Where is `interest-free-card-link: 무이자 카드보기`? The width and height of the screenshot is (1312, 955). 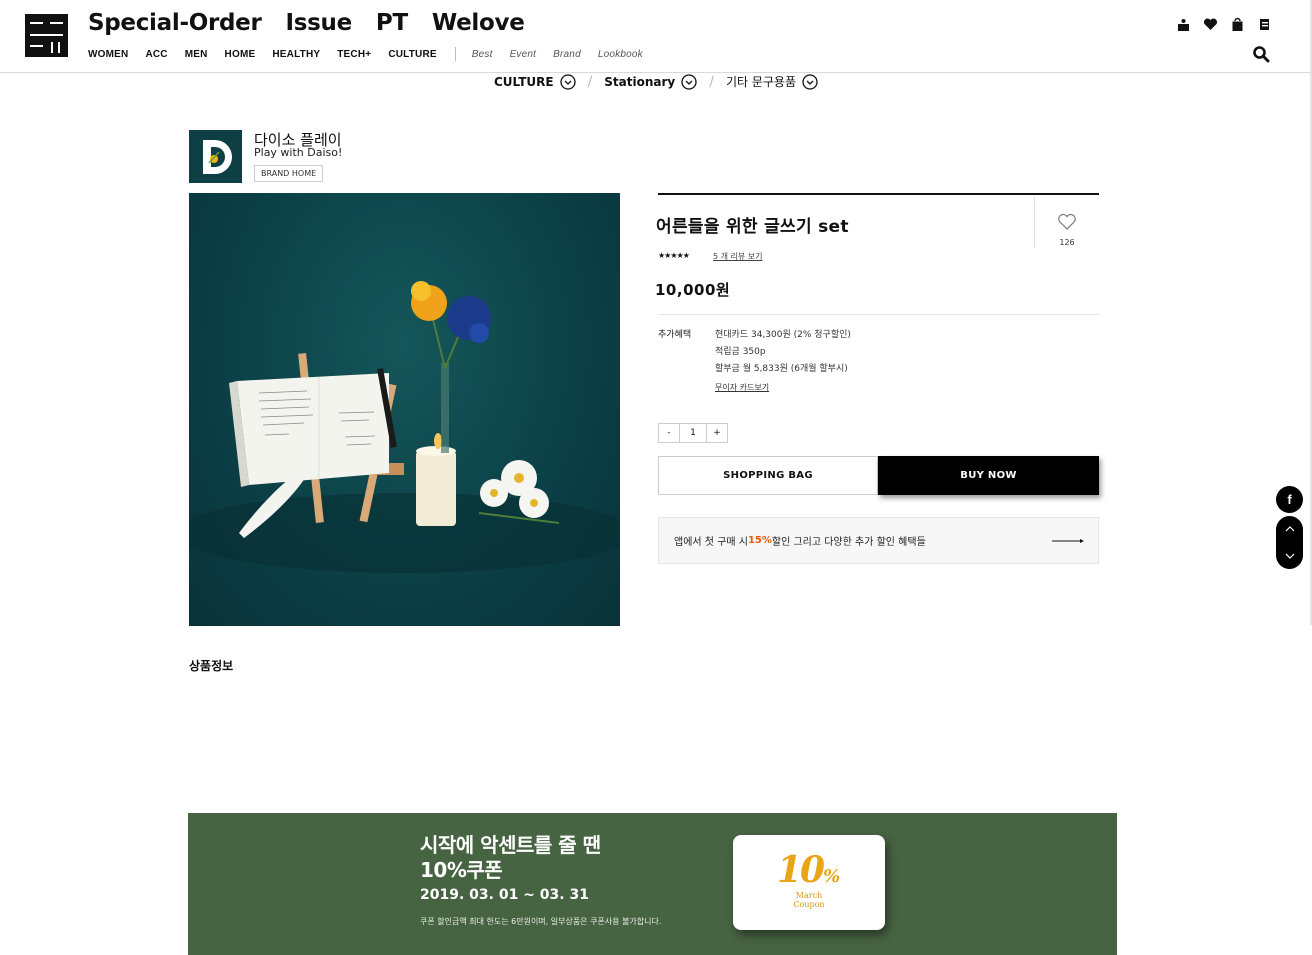 interest-free-card-link: 무이자 카드보기 is located at coordinates (742, 387).